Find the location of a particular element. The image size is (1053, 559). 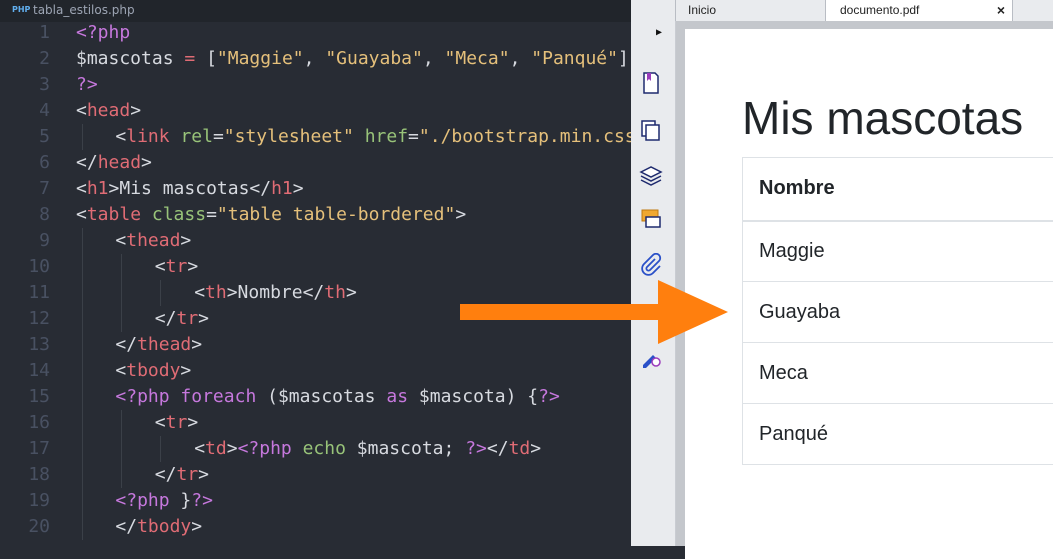

viewer-tab-bar: Inicio documento.pdf × is located at coordinates (842, 11).